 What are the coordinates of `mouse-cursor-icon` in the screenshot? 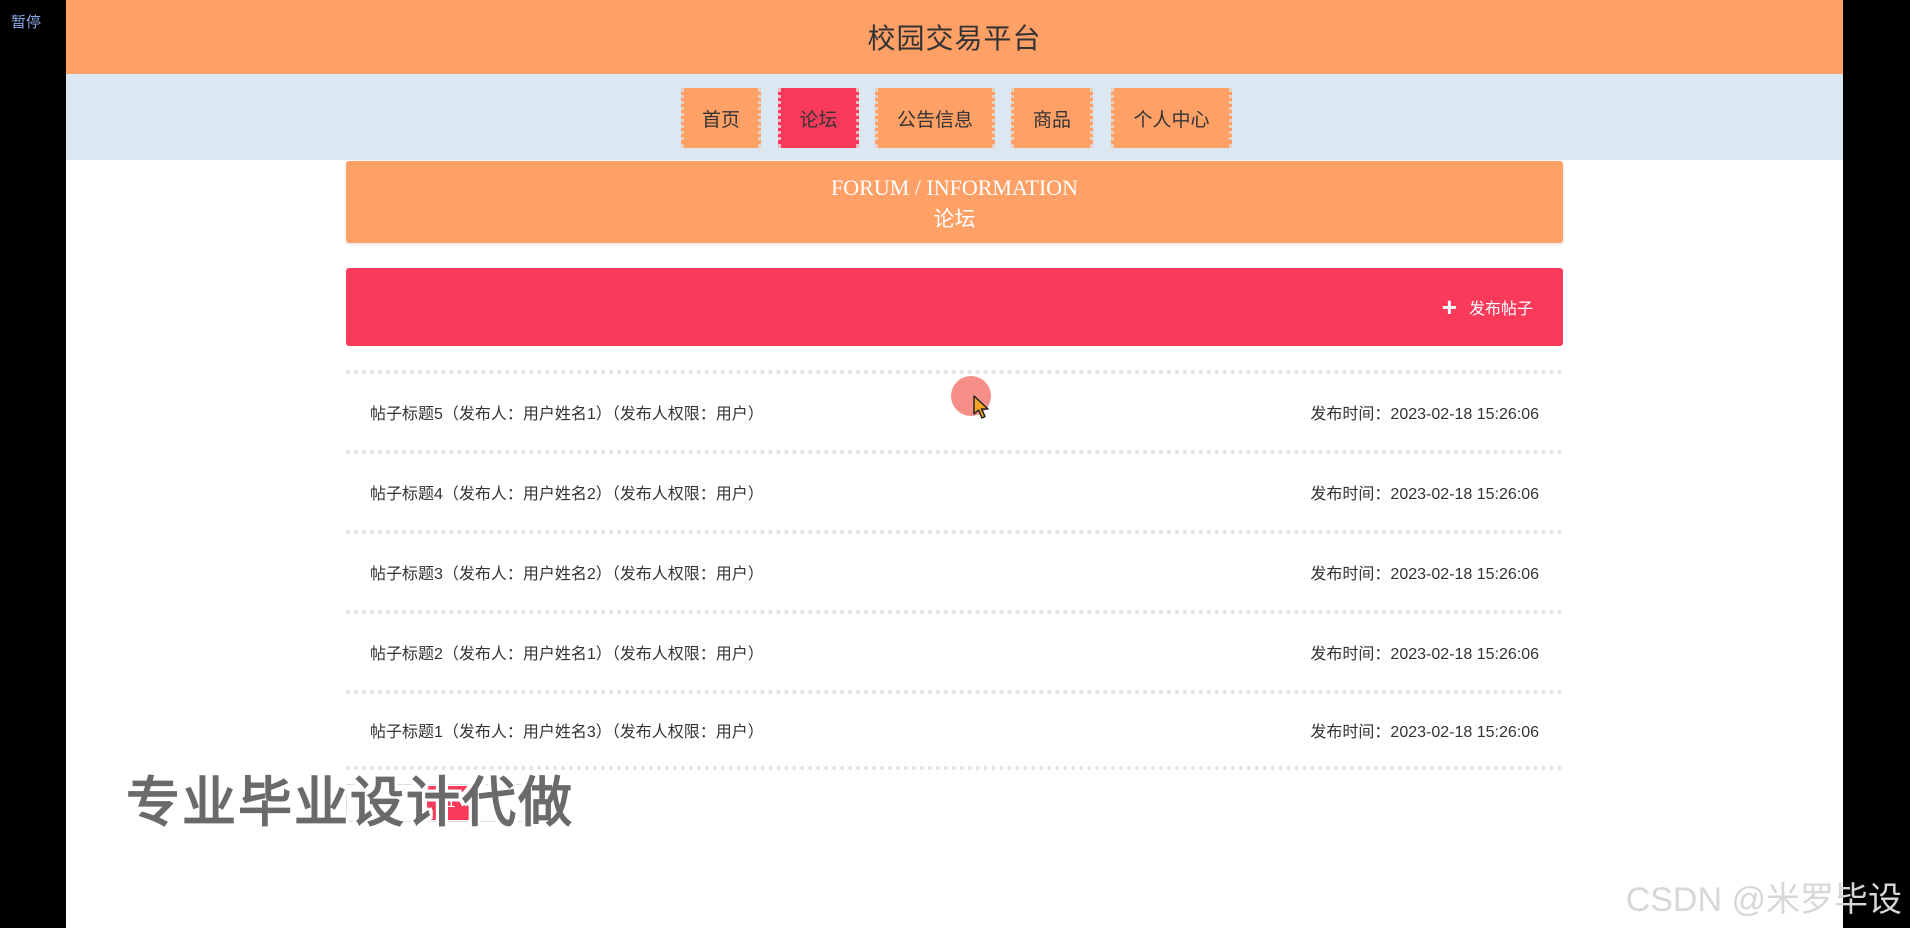 It's located at (981, 407).